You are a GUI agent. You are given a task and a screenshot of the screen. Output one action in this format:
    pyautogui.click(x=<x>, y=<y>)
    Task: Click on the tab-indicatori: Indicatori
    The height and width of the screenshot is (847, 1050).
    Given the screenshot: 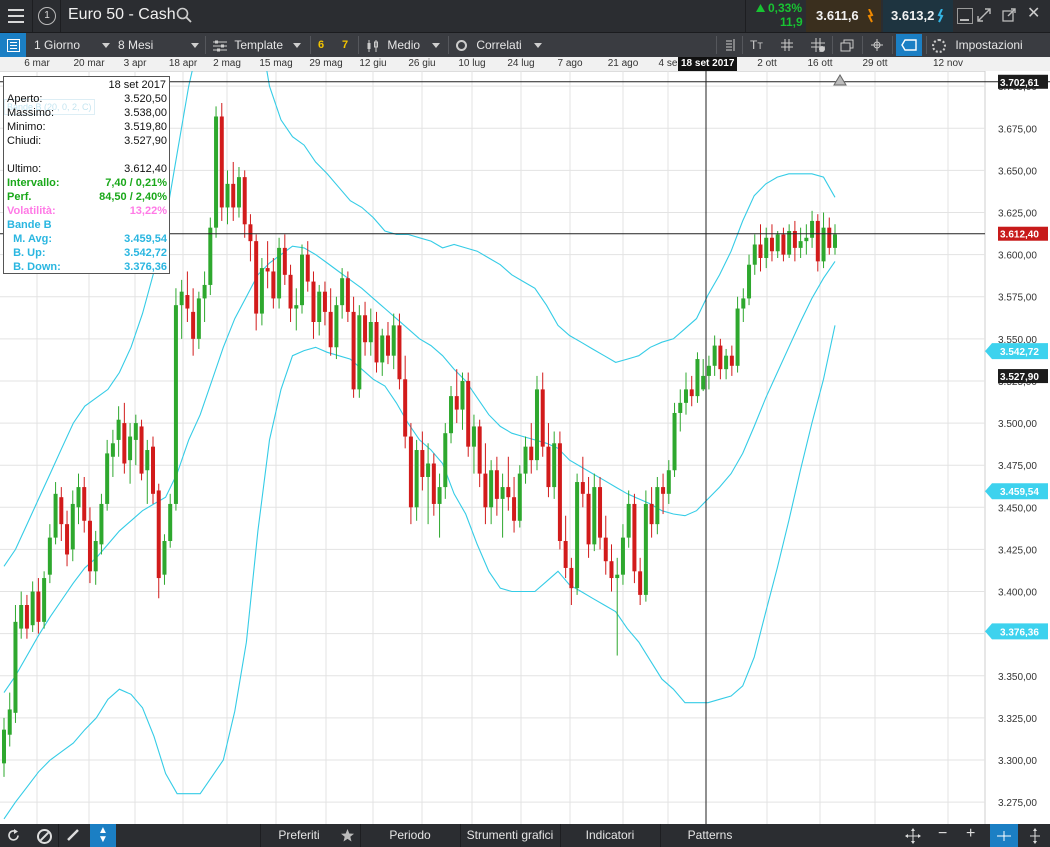 What is the action you would take?
    pyautogui.click(x=609, y=835)
    